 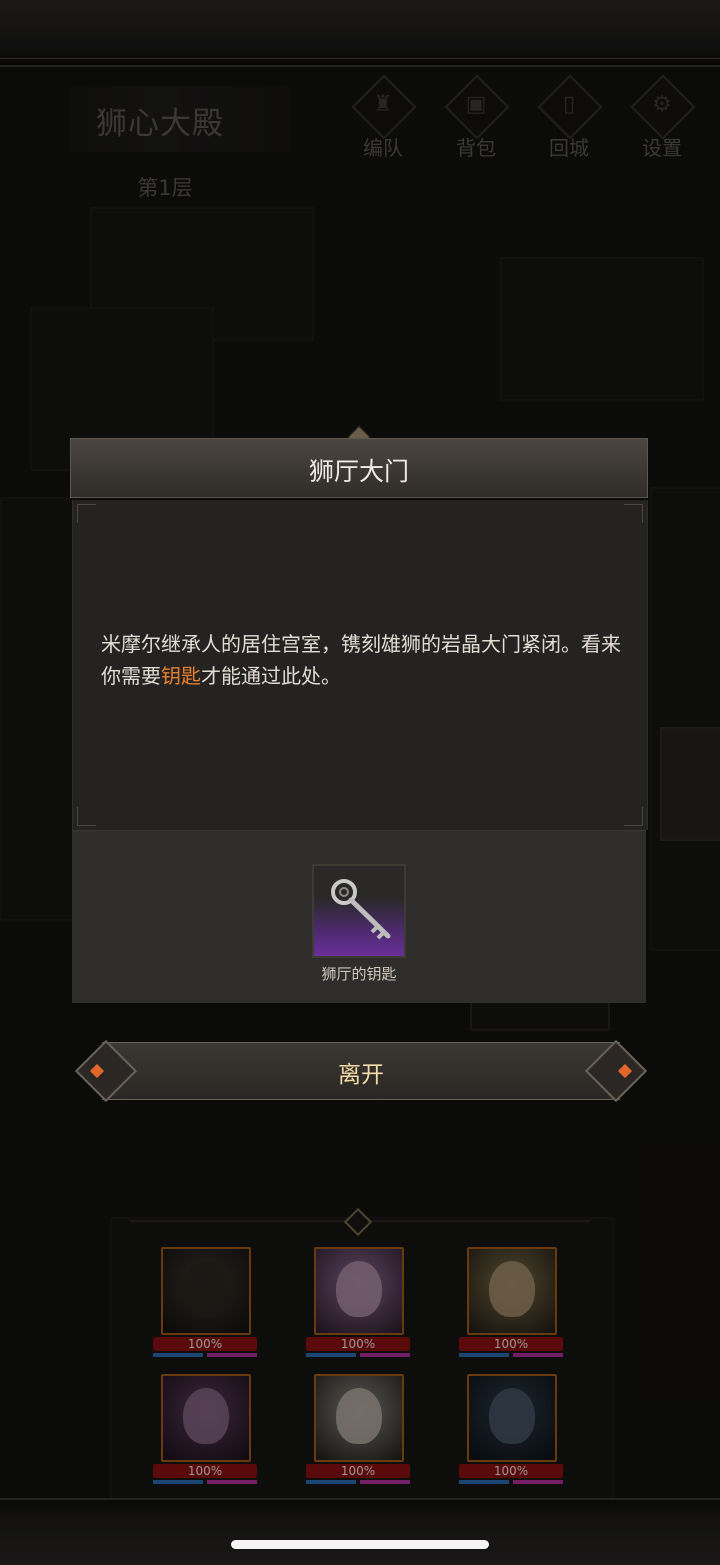 What do you see at coordinates (361, 1075) in the screenshot?
I see `leave-button-label: 离开` at bounding box center [361, 1075].